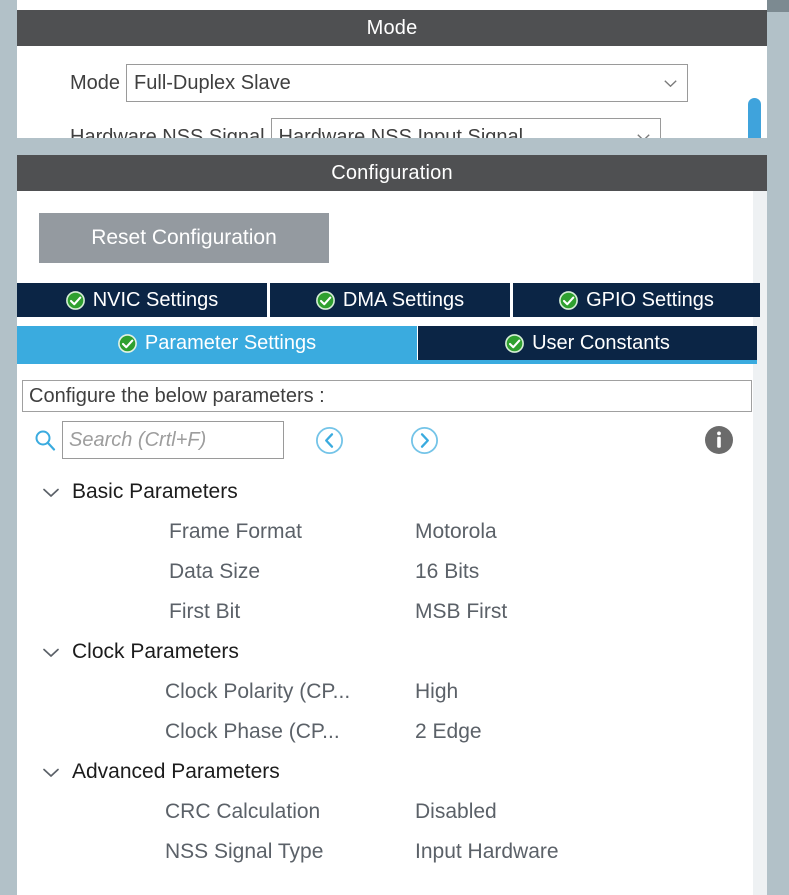 Image resolution: width=789 pixels, height=895 pixels. What do you see at coordinates (167, 132) in the screenshot?
I see `nss-field-label: Hardware NSS Signal` at bounding box center [167, 132].